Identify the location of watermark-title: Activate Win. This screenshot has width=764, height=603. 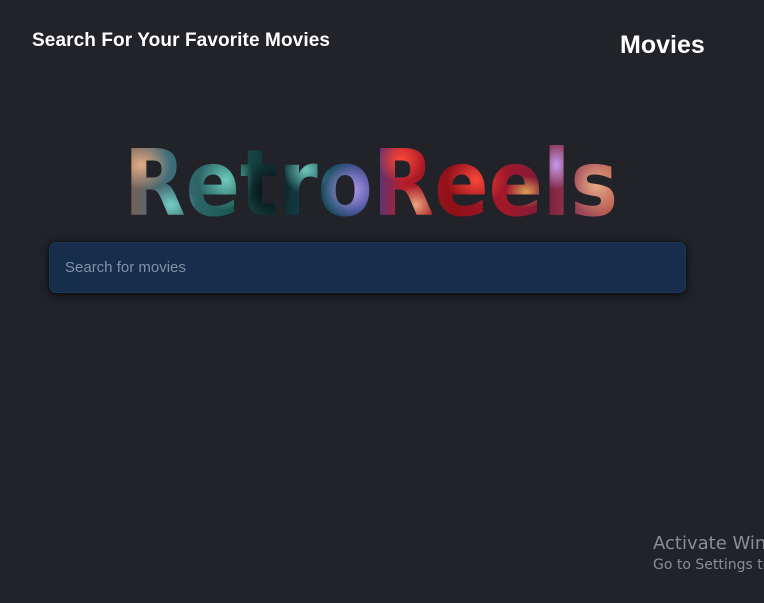
(708, 543).